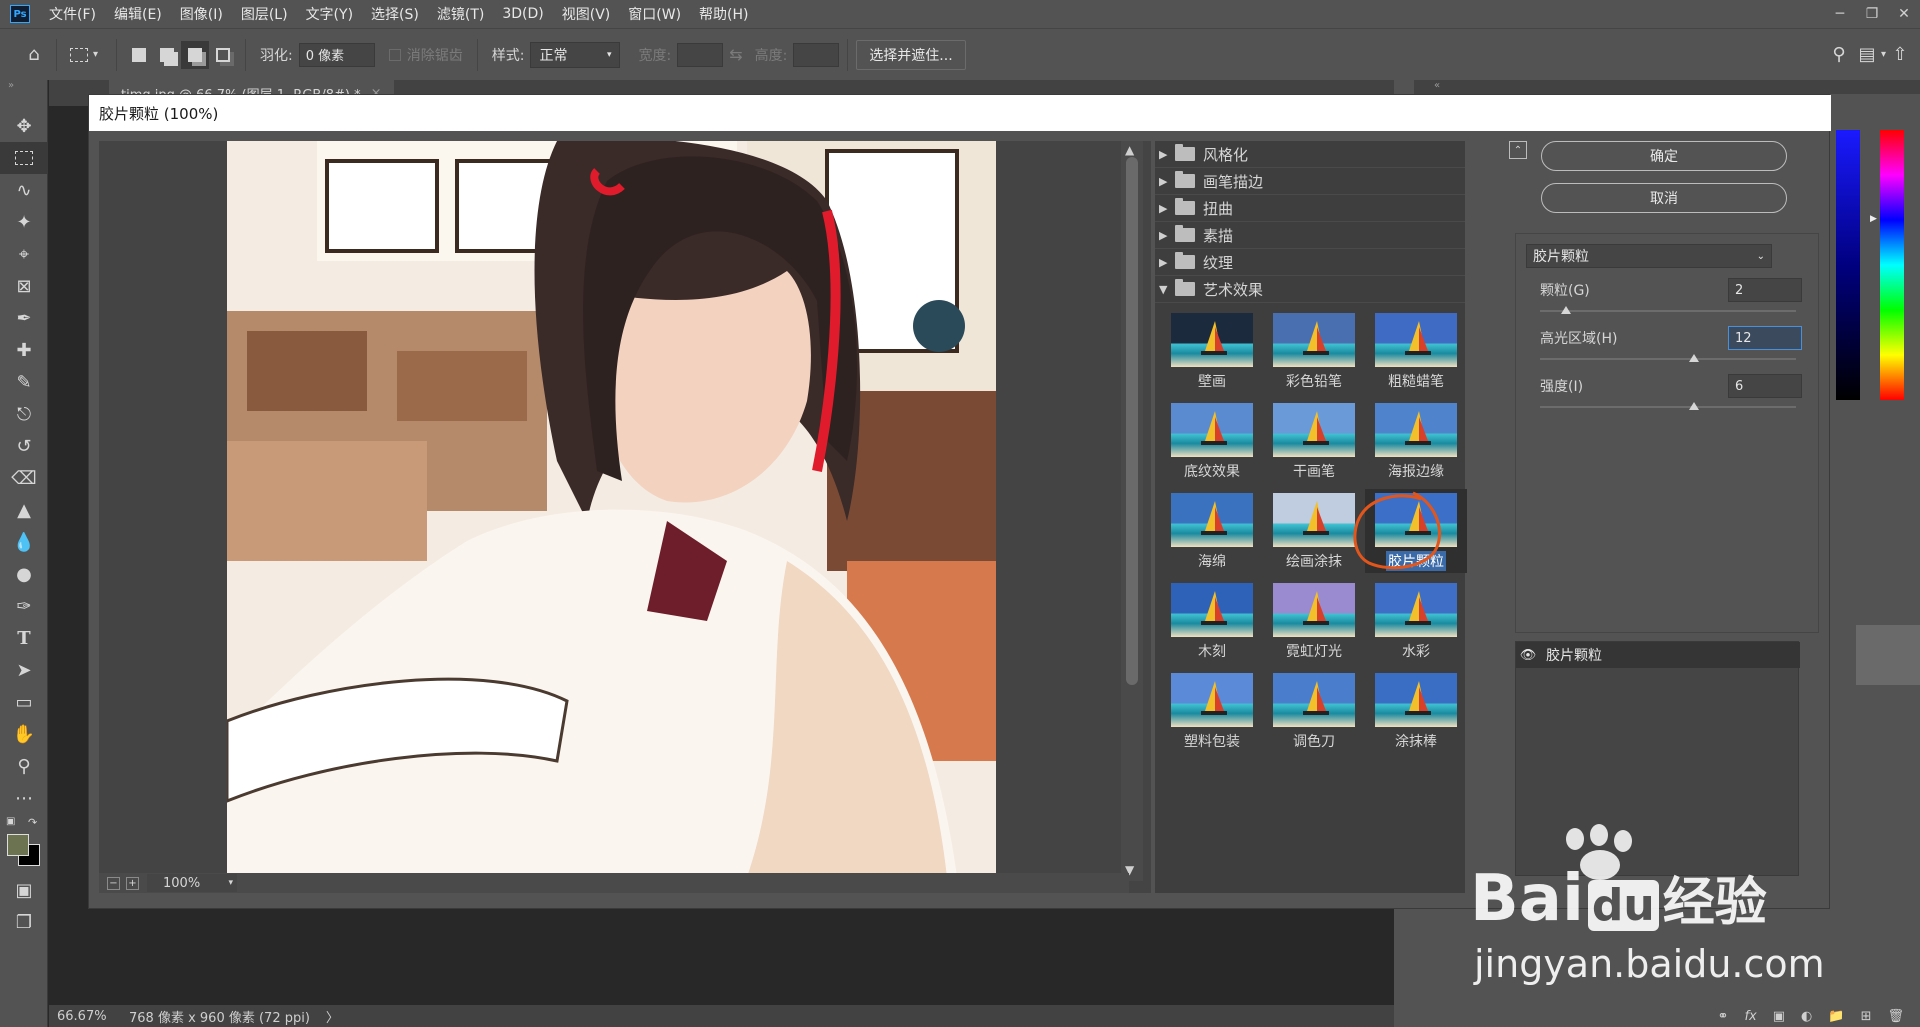 The height and width of the screenshot is (1027, 1920). Describe the element at coordinates (394, 54) in the screenshot. I see `antialias-checkbox` at that location.